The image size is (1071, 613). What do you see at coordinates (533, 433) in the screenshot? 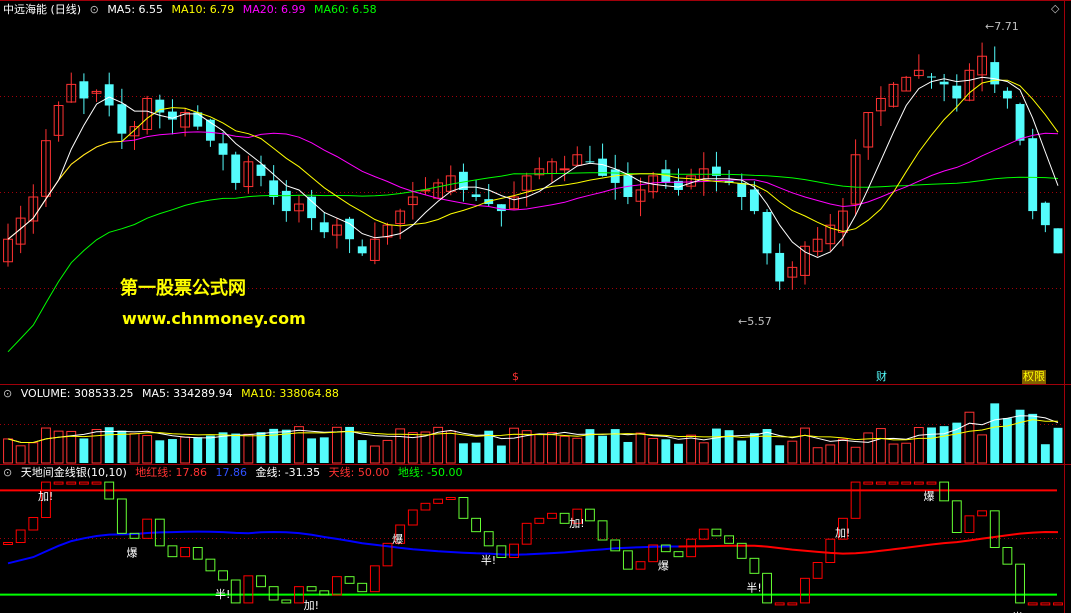
I see `volume-bars` at bounding box center [533, 433].